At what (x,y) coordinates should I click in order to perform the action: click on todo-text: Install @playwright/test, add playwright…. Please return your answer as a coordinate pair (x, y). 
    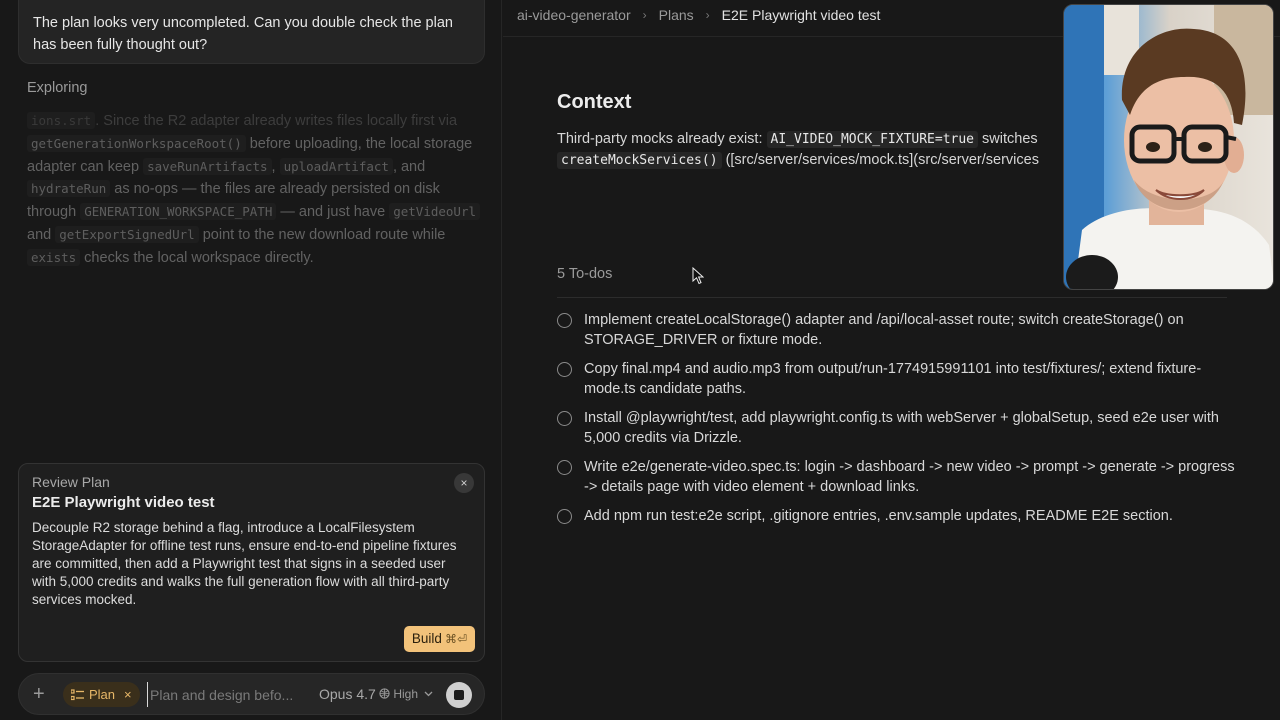
    Looking at the image, I should click on (901, 428).